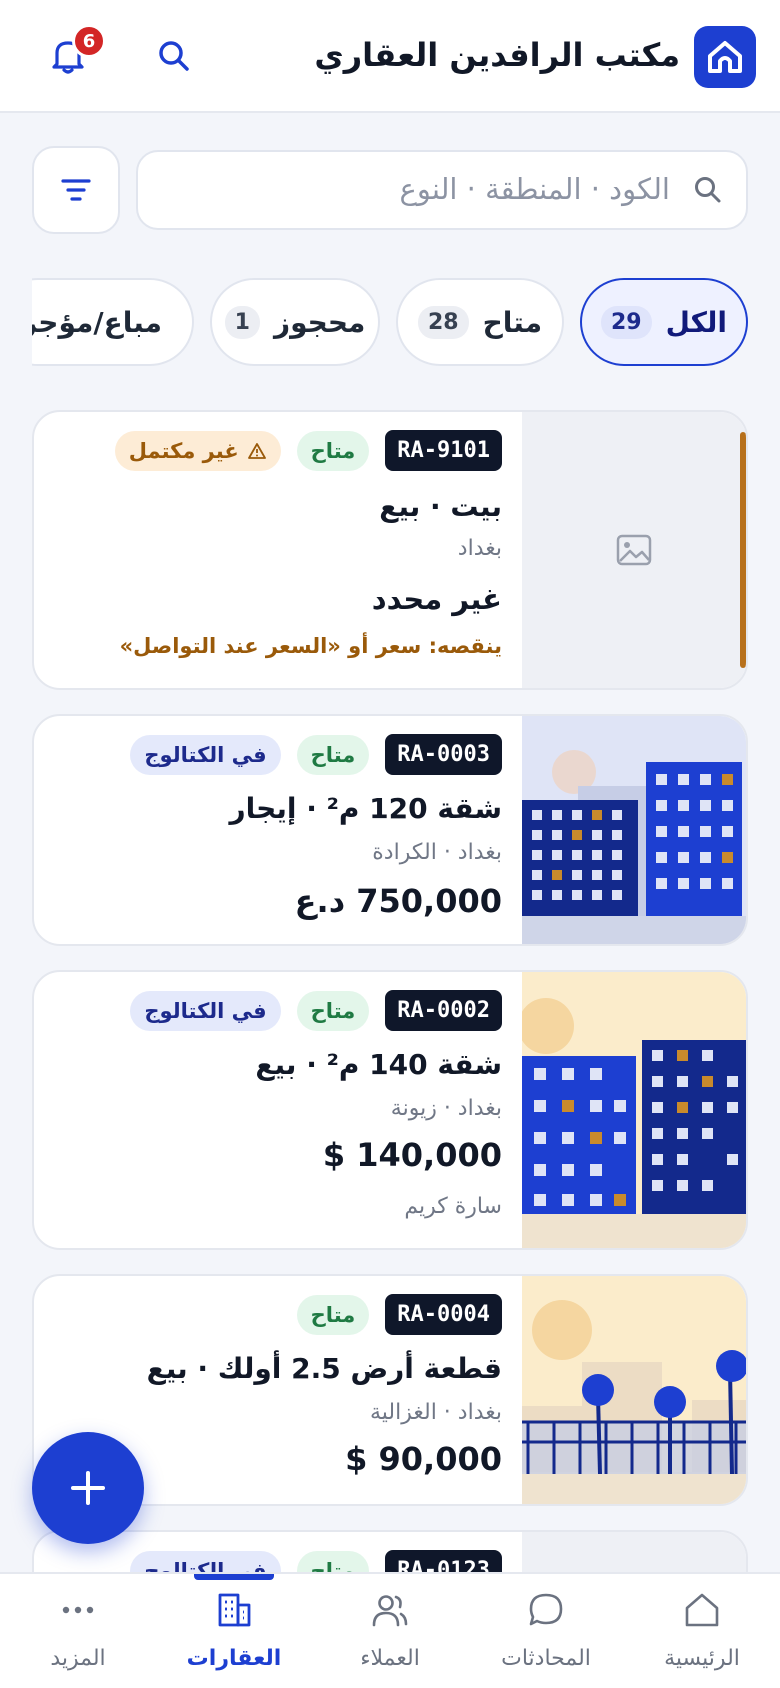 The image size is (780, 1688). Describe the element at coordinates (480, 322) in the screenshot. I see `tab-available: متاح 28` at that location.